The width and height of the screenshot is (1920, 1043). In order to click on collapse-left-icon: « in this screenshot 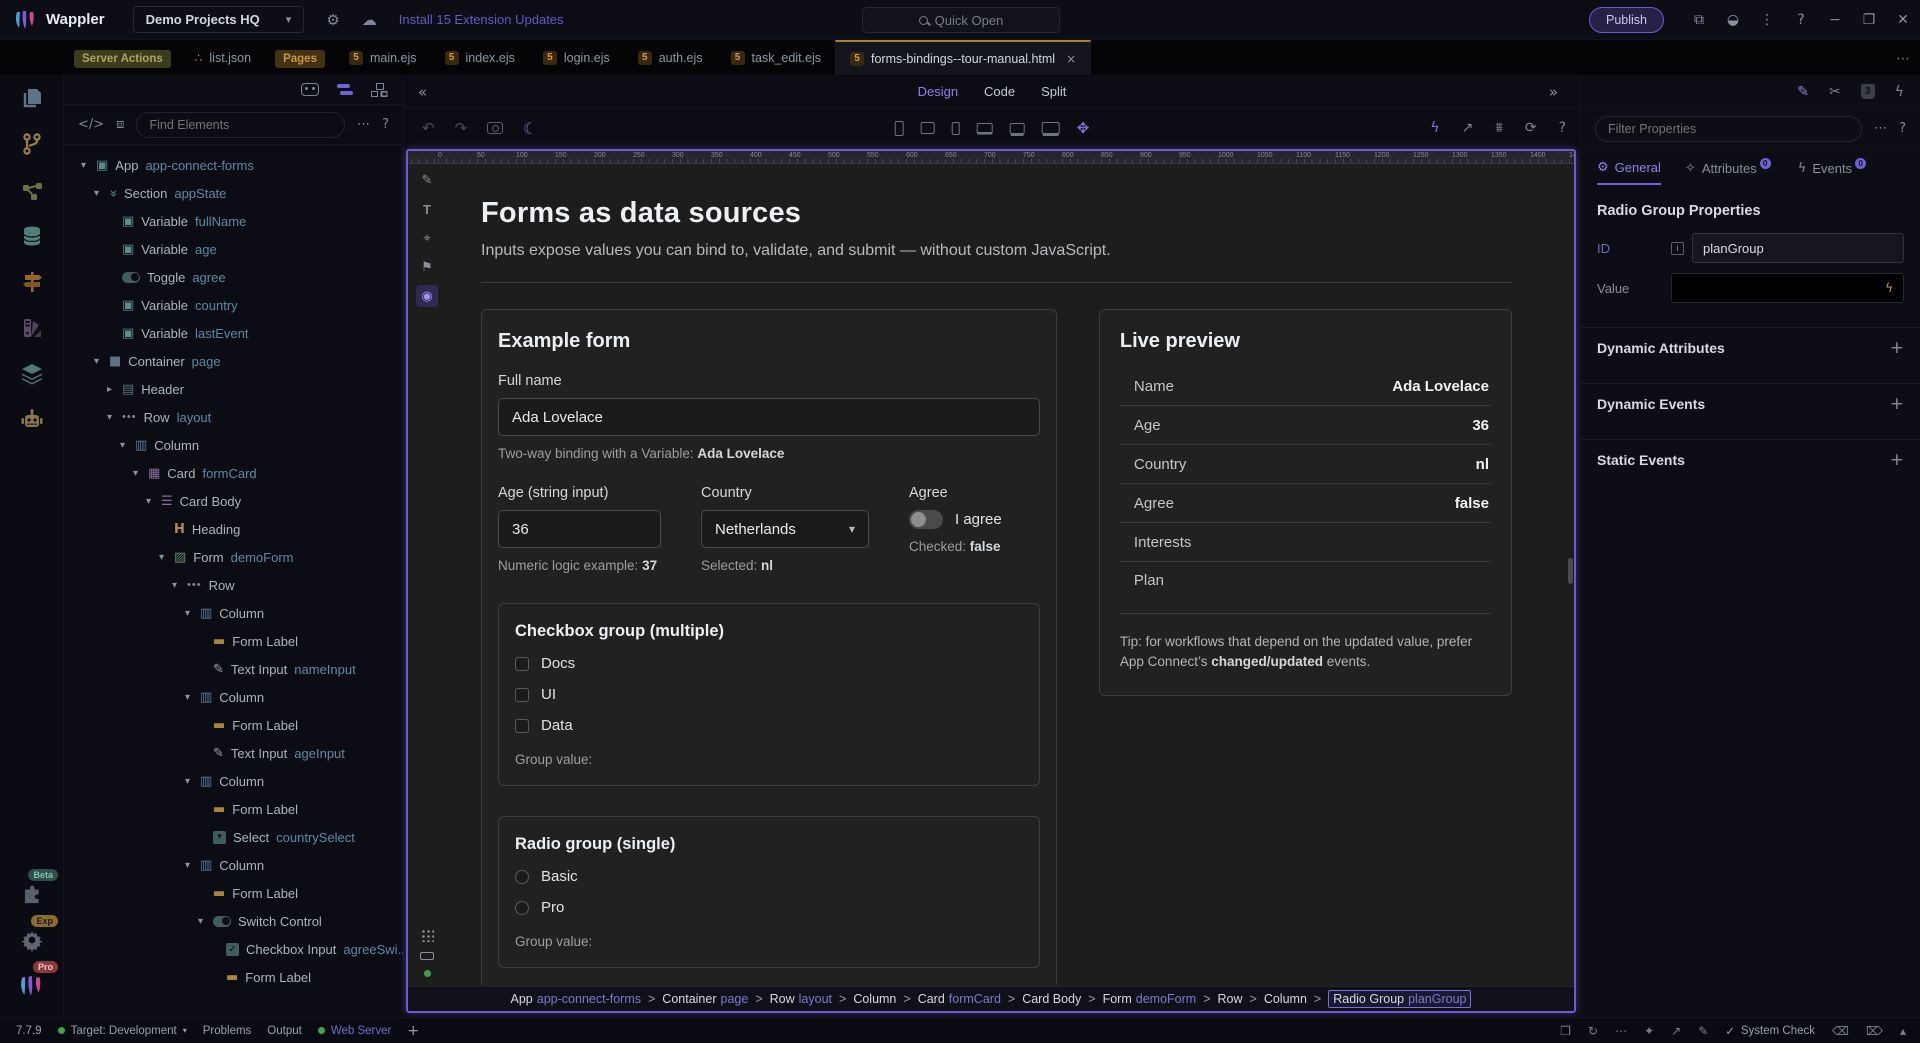, I will do `click(422, 92)`.